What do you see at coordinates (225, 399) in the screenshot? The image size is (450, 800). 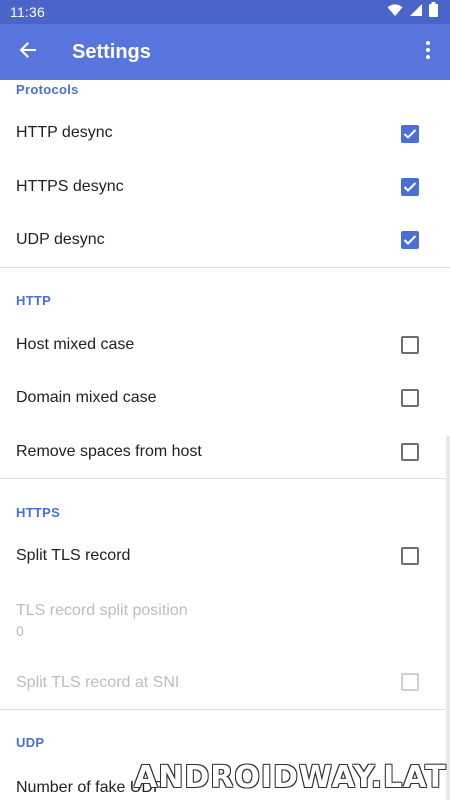 I see `pref-domain-mixed-case: Domain mixed case` at bounding box center [225, 399].